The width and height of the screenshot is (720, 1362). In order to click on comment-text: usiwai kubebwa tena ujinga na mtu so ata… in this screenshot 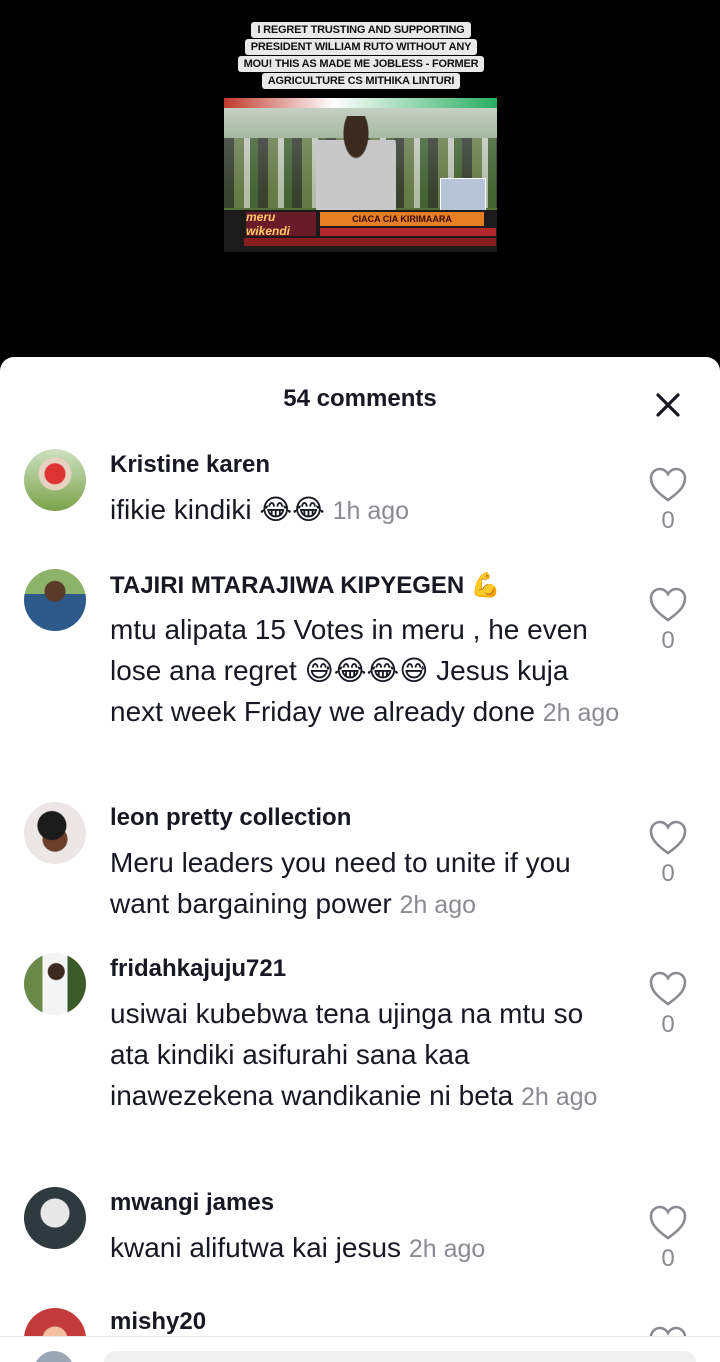, I will do `click(365, 1055)`.